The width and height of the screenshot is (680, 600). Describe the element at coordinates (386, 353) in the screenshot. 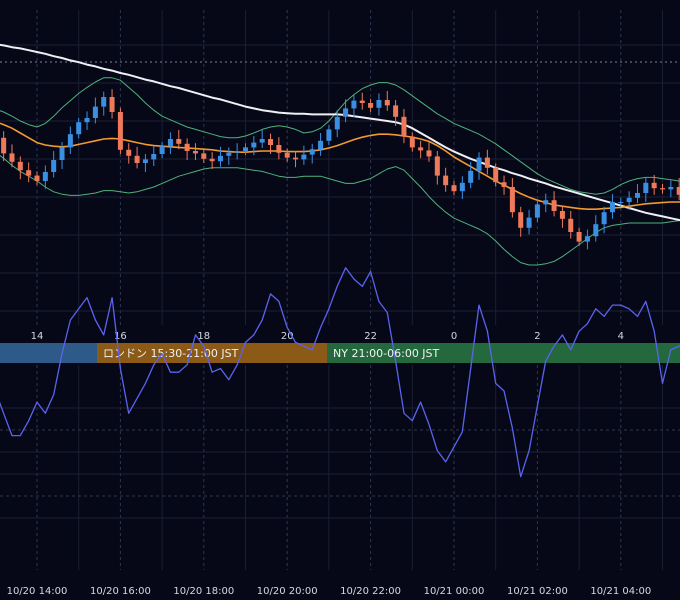

I see `session-label: NY 21:00-06:00 JST` at that location.